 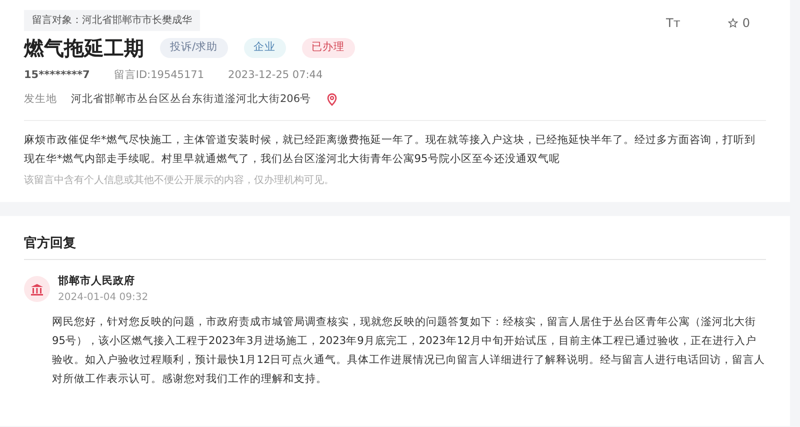 I want to click on favorite-button: 0, so click(x=739, y=23).